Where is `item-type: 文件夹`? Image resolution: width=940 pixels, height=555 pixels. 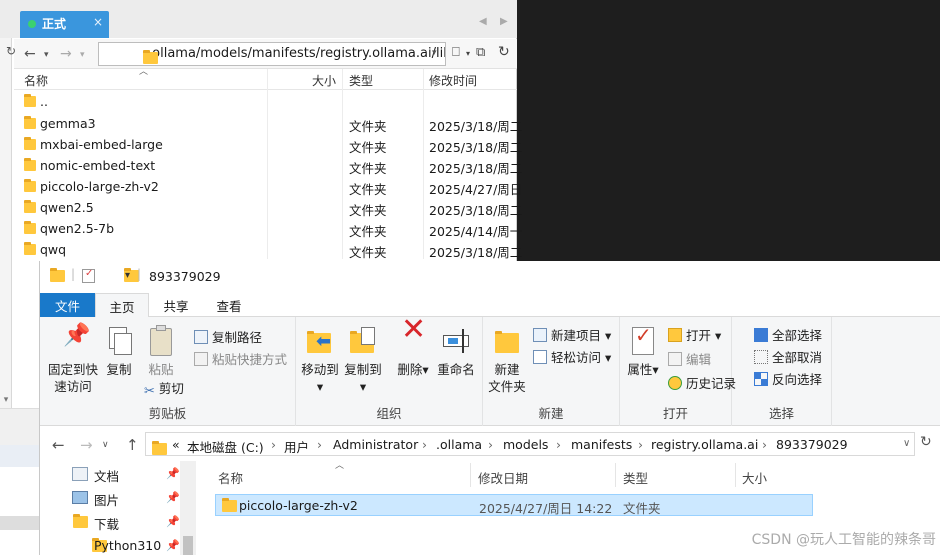 item-type: 文件夹 is located at coordinates (368, 231).